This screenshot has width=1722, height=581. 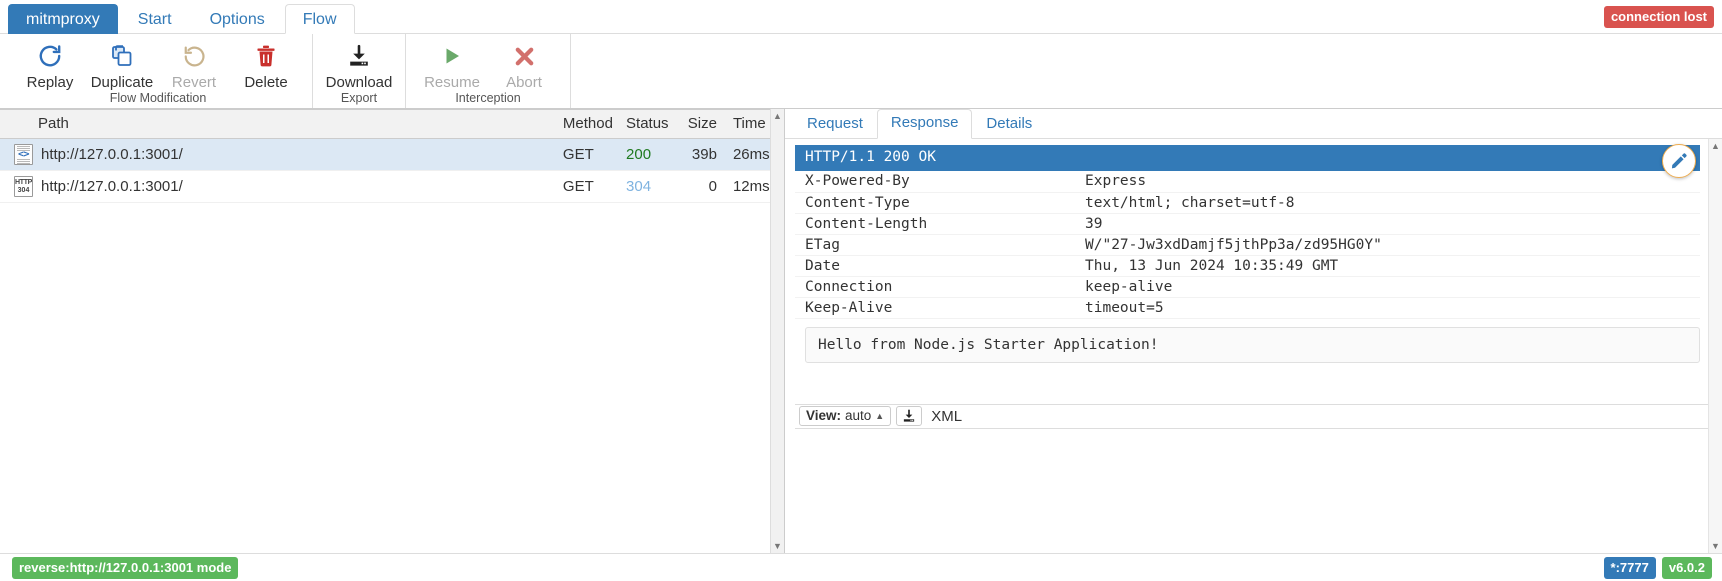 I want to click on duplicate-button: Duplicate, so click(x=122, y=65).